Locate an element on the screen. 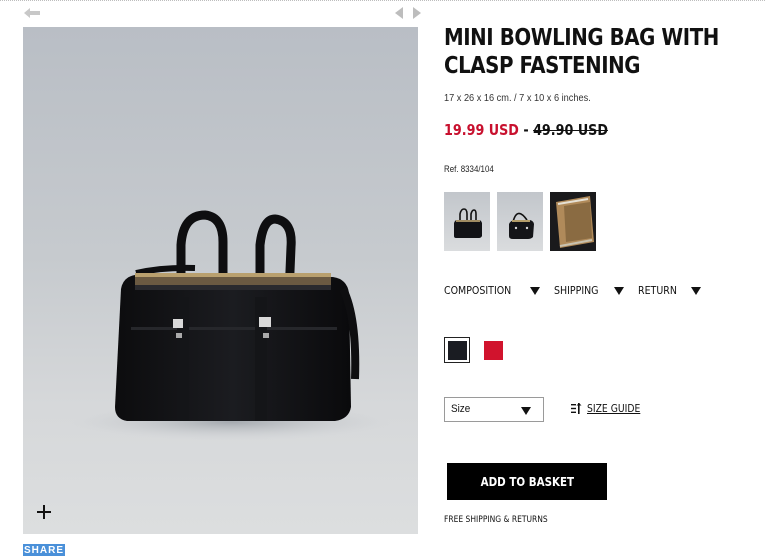 The width and height of the screenshot is (765, 556). product-reference: Ref. 8334/104 is located at coordinates (469, 169).